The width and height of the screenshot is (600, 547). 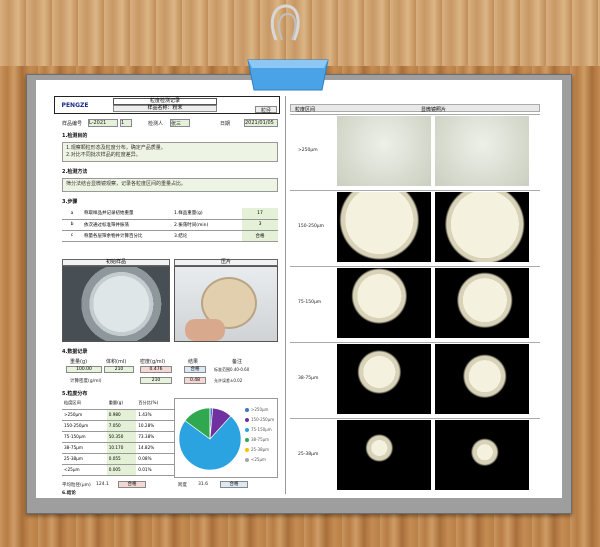 I want to click on column-divider, so click(x=285, y=295).